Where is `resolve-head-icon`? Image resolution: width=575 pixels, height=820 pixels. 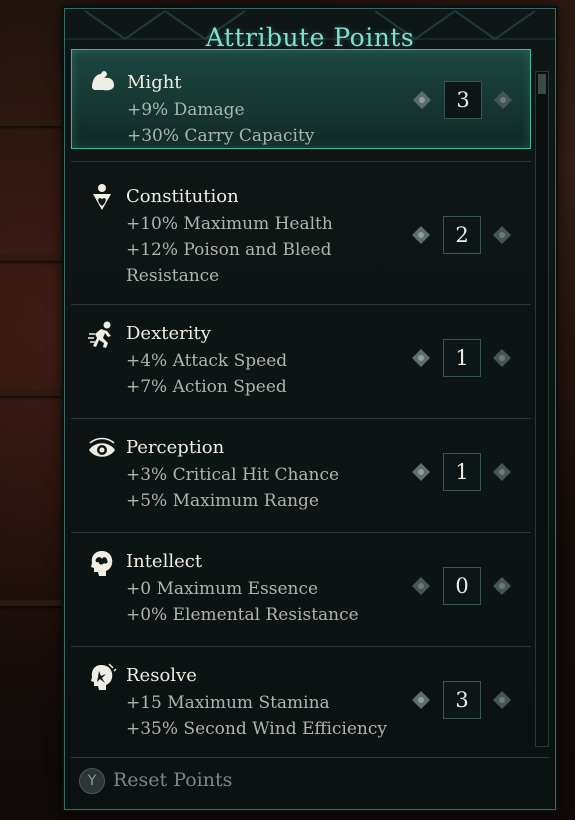 resolve-head-icon is located at coordinates (102, 677).